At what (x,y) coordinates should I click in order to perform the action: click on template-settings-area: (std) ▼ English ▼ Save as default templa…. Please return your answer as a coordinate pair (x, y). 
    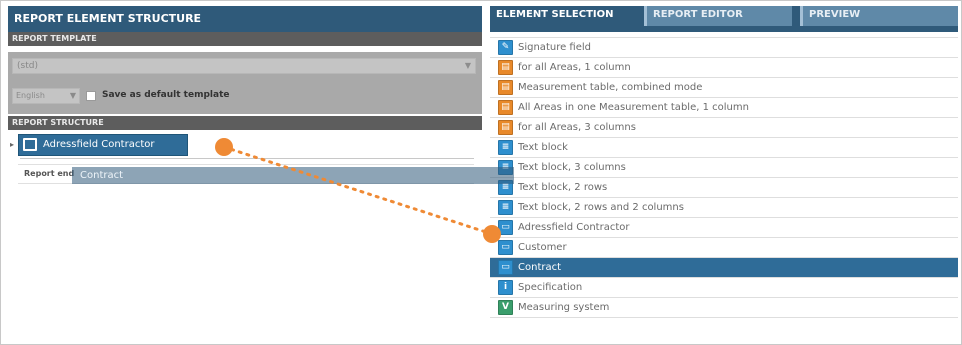
    Looking at the image, I should click on (245, 83).